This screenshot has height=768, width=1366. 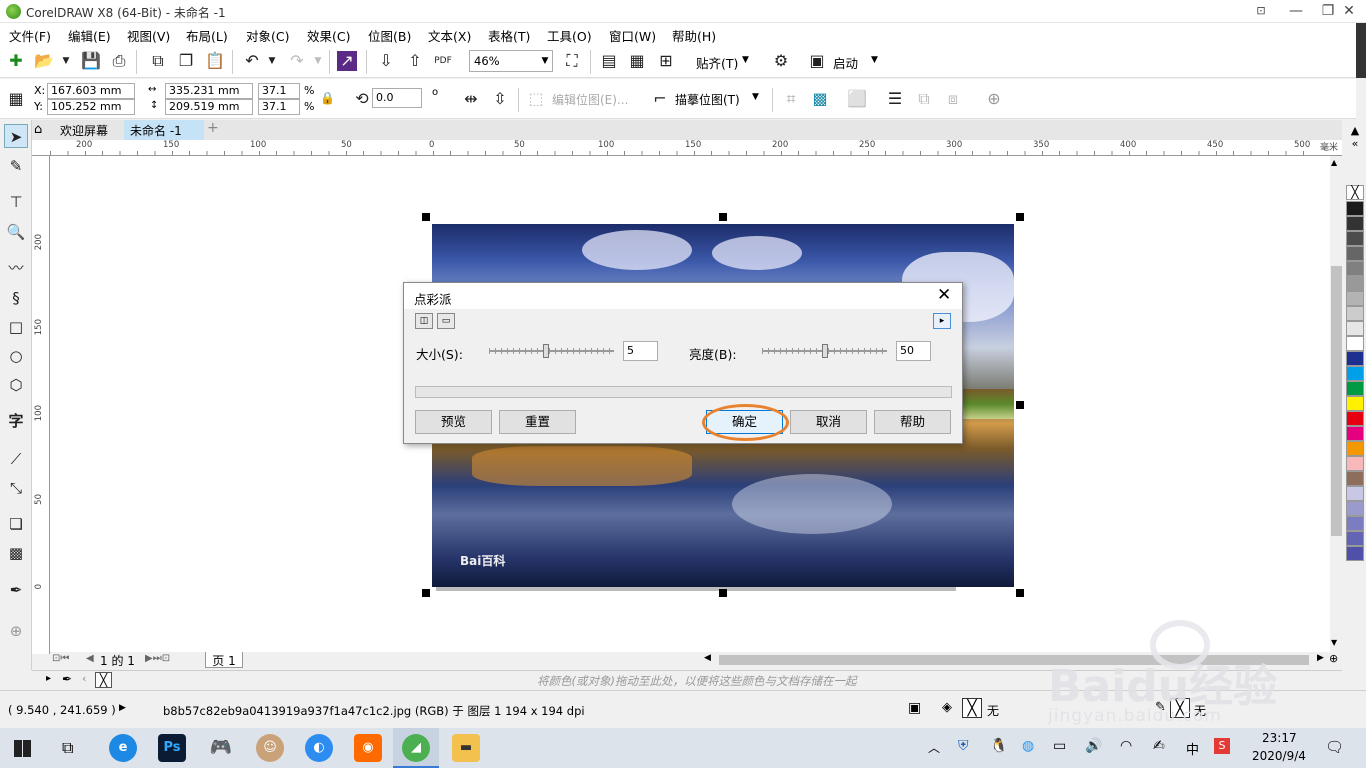 I want to click on menu-window: 窗口(W), so click(x=632, y=35).